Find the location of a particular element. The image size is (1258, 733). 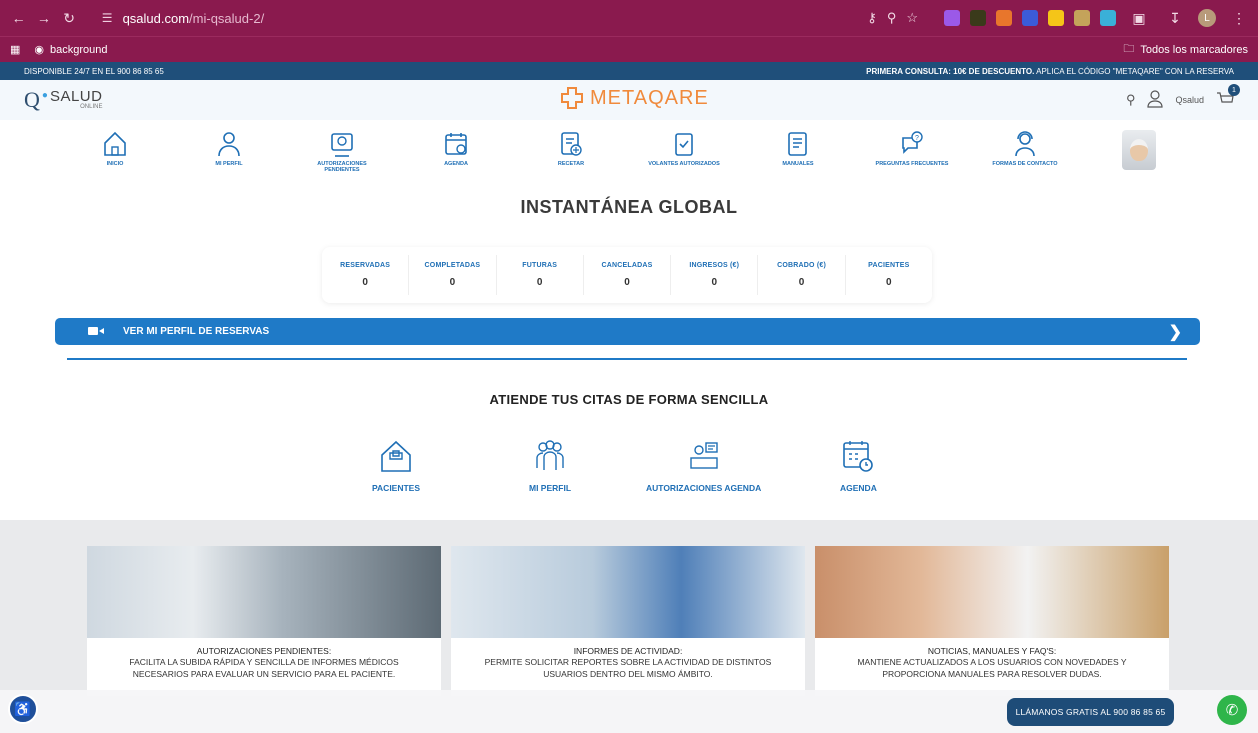

stat-cobrado: COBRADO (€) 0 is located at coordinates (802, 275).